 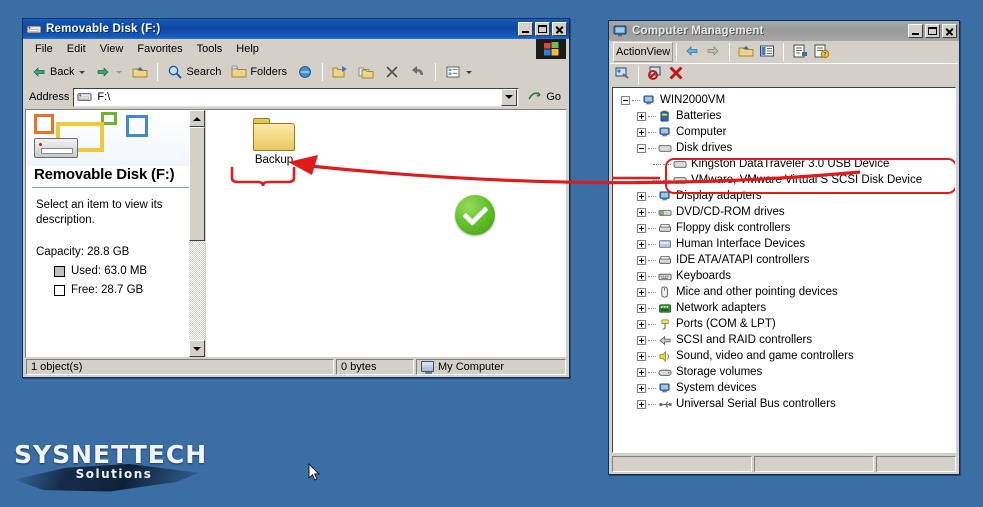 I want to click on tree-node: Keyboards, so click(x=784, y=276).